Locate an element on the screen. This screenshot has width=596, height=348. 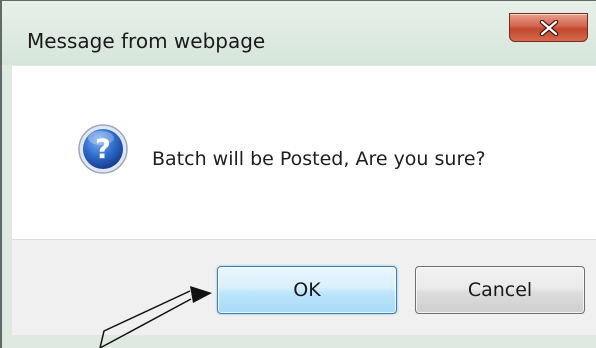
window-bottom-border is located at coordinates (299, 341).